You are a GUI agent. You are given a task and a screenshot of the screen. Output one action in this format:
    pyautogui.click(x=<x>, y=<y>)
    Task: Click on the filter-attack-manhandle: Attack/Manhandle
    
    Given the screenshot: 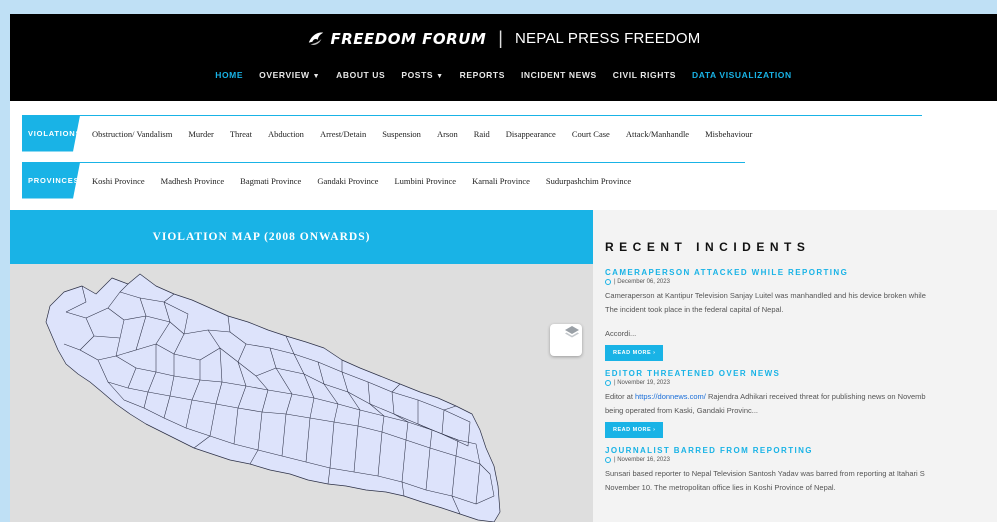 What is the action you would take?
    pyautogui.click(x=657, y=134)
    